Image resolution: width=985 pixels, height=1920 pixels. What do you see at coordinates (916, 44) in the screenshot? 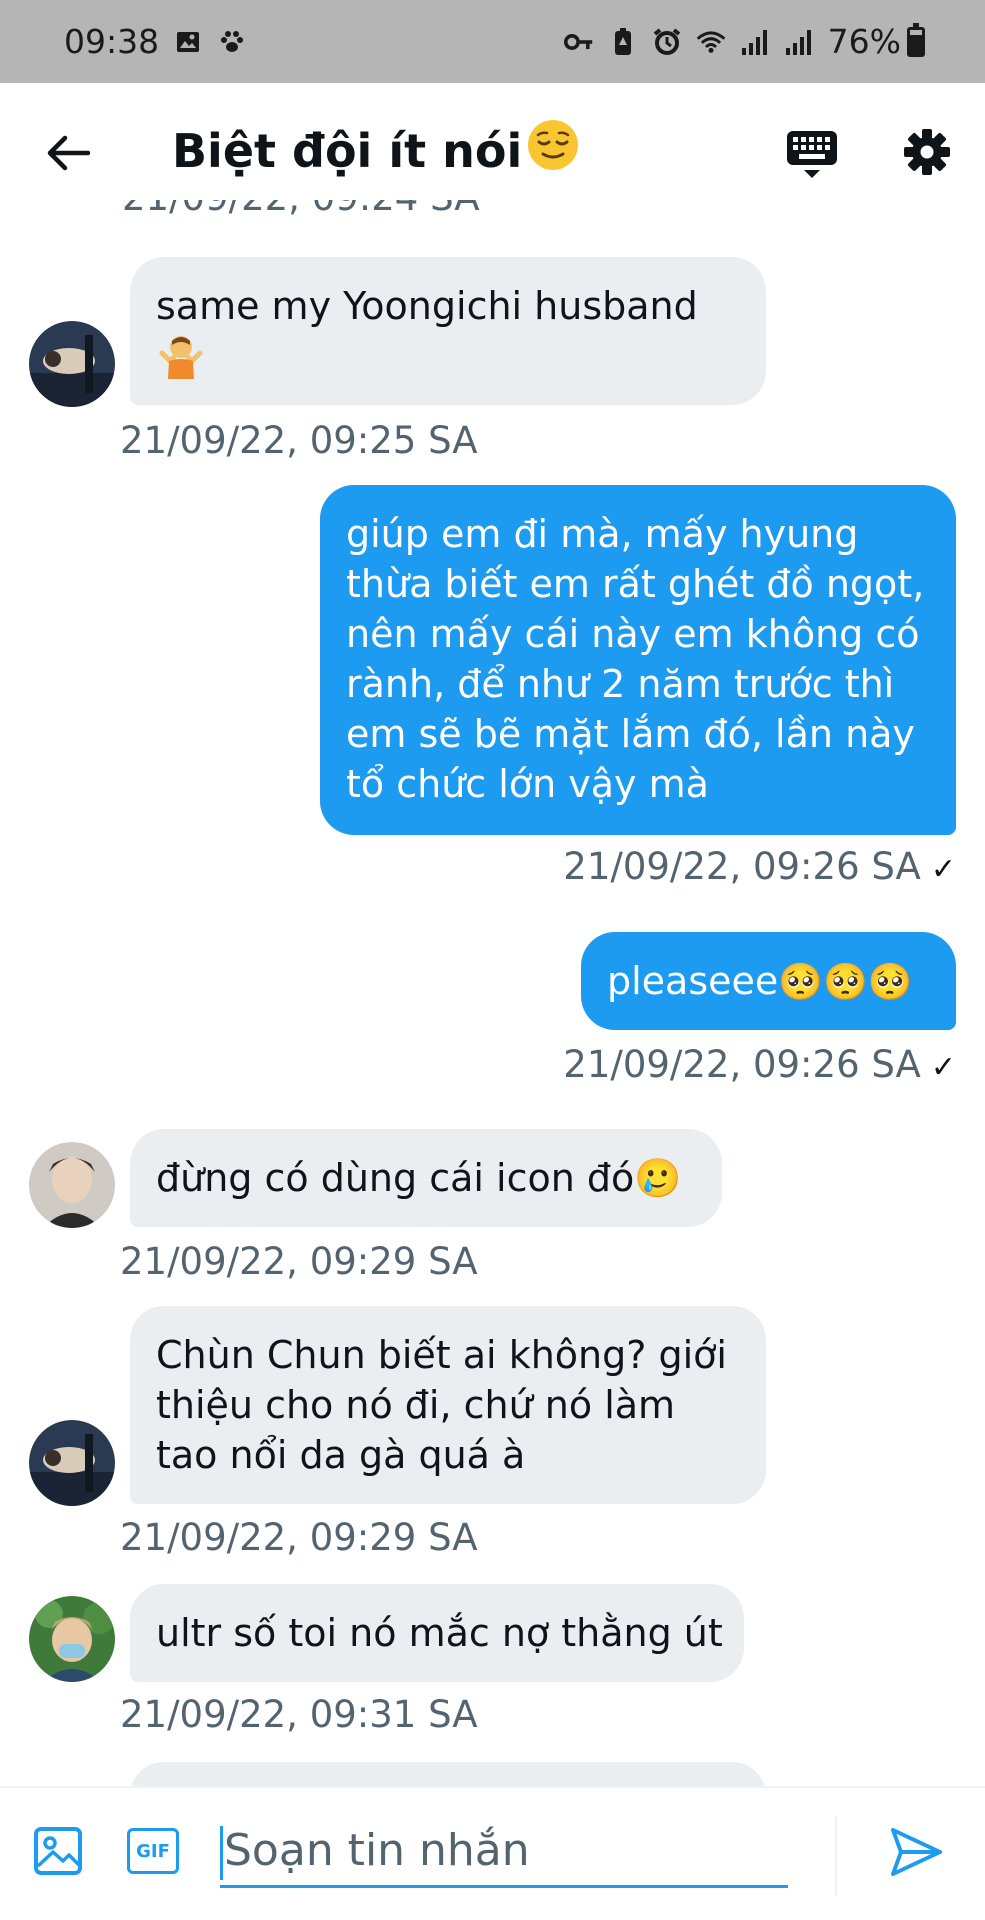
I see `battery-fill` at bounding box center [916, 44].